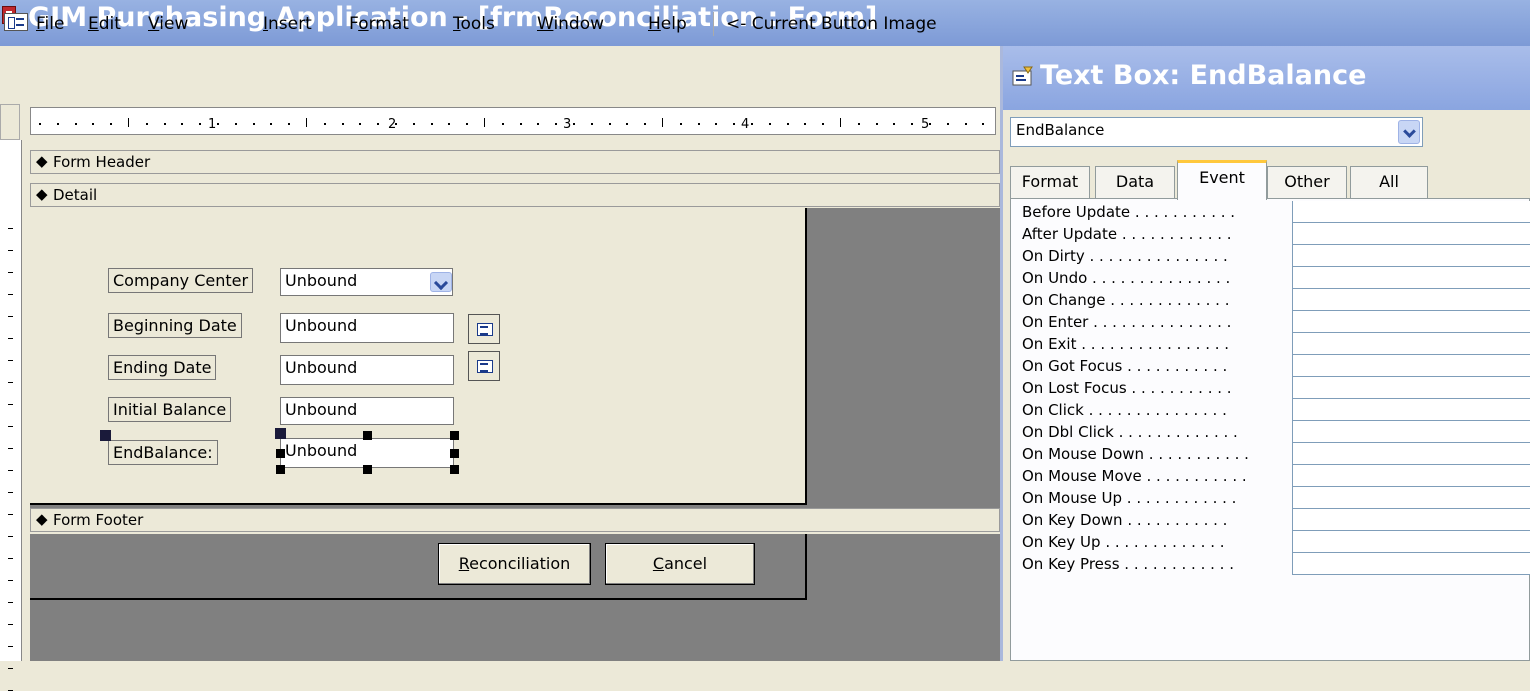 The height and width of the screenshot is (691, 1530). What do you see at coordinates (104, 24) in the screenshot?
I see `menu-edit: Edit` at bounding box center [104, 24].